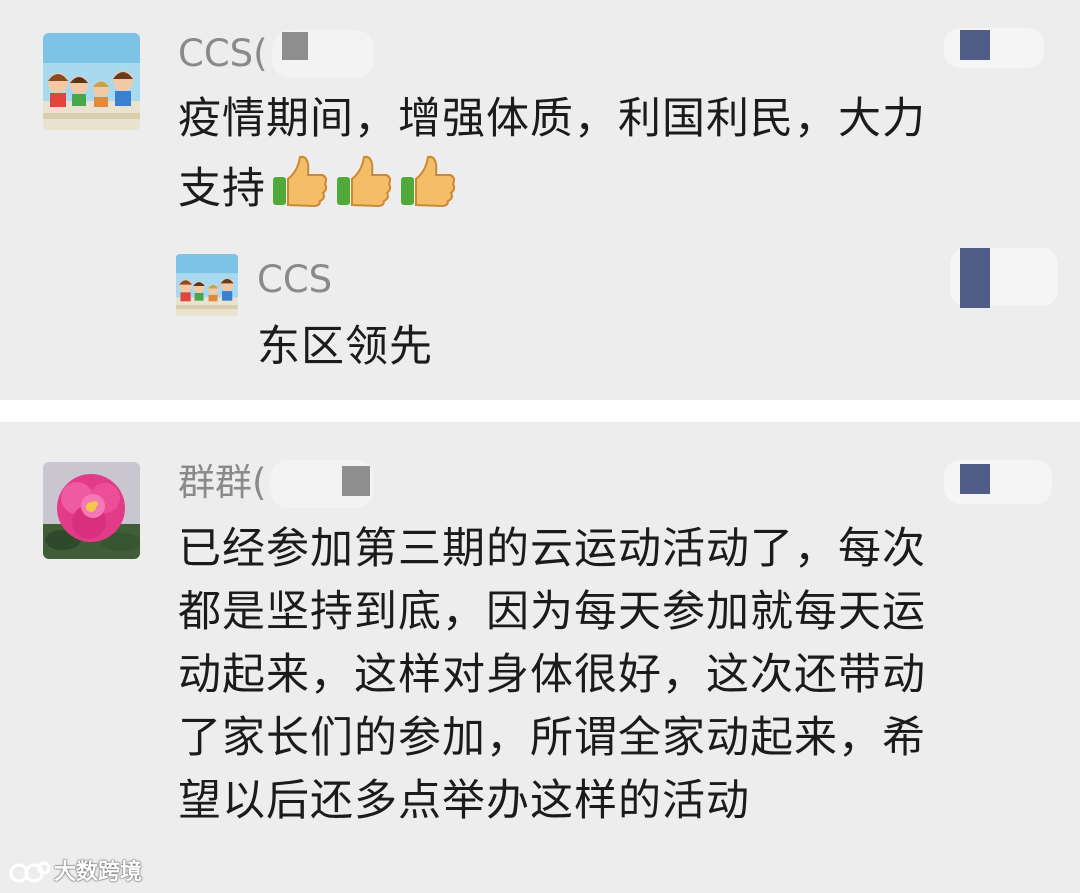  I want to click on comment-line: 疫情期间，增强体质，利国利民，大力, so click(552, 119).